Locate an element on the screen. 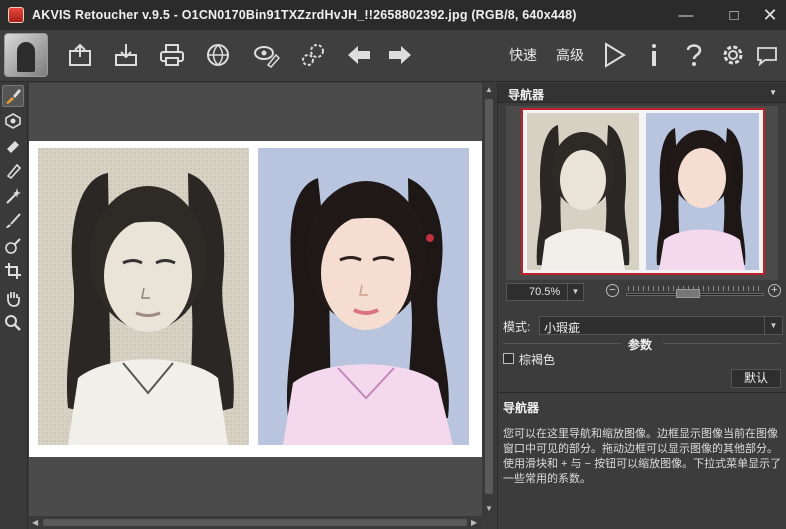 This screenshot has height=529, width=786. vertical-scroll-thumb is located at coordinates (489, 296).